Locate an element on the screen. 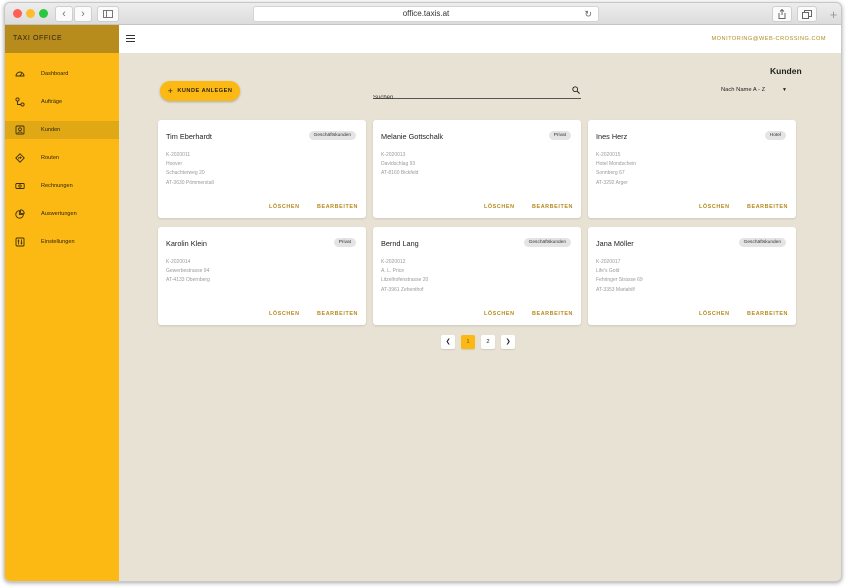 This screenshot has height=588, width=848. sidebar-item-rechnungen: Rechnungen is located at coordinates (62, 186).